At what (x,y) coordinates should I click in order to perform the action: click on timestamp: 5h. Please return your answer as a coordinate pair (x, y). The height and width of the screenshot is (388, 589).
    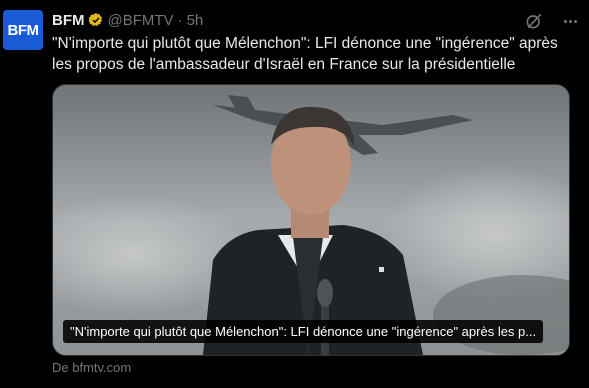
    Looking at the image, I should click on (195, 20).